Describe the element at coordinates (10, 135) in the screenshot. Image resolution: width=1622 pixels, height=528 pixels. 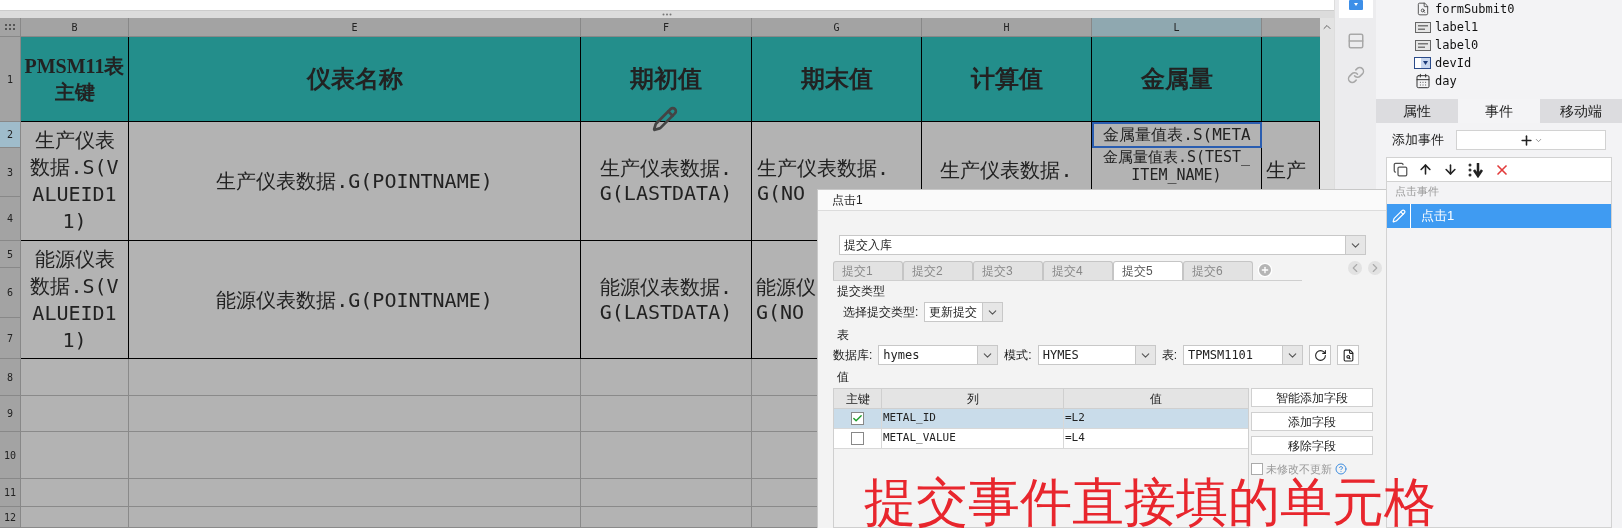
I see `row-number: 2` at that location.